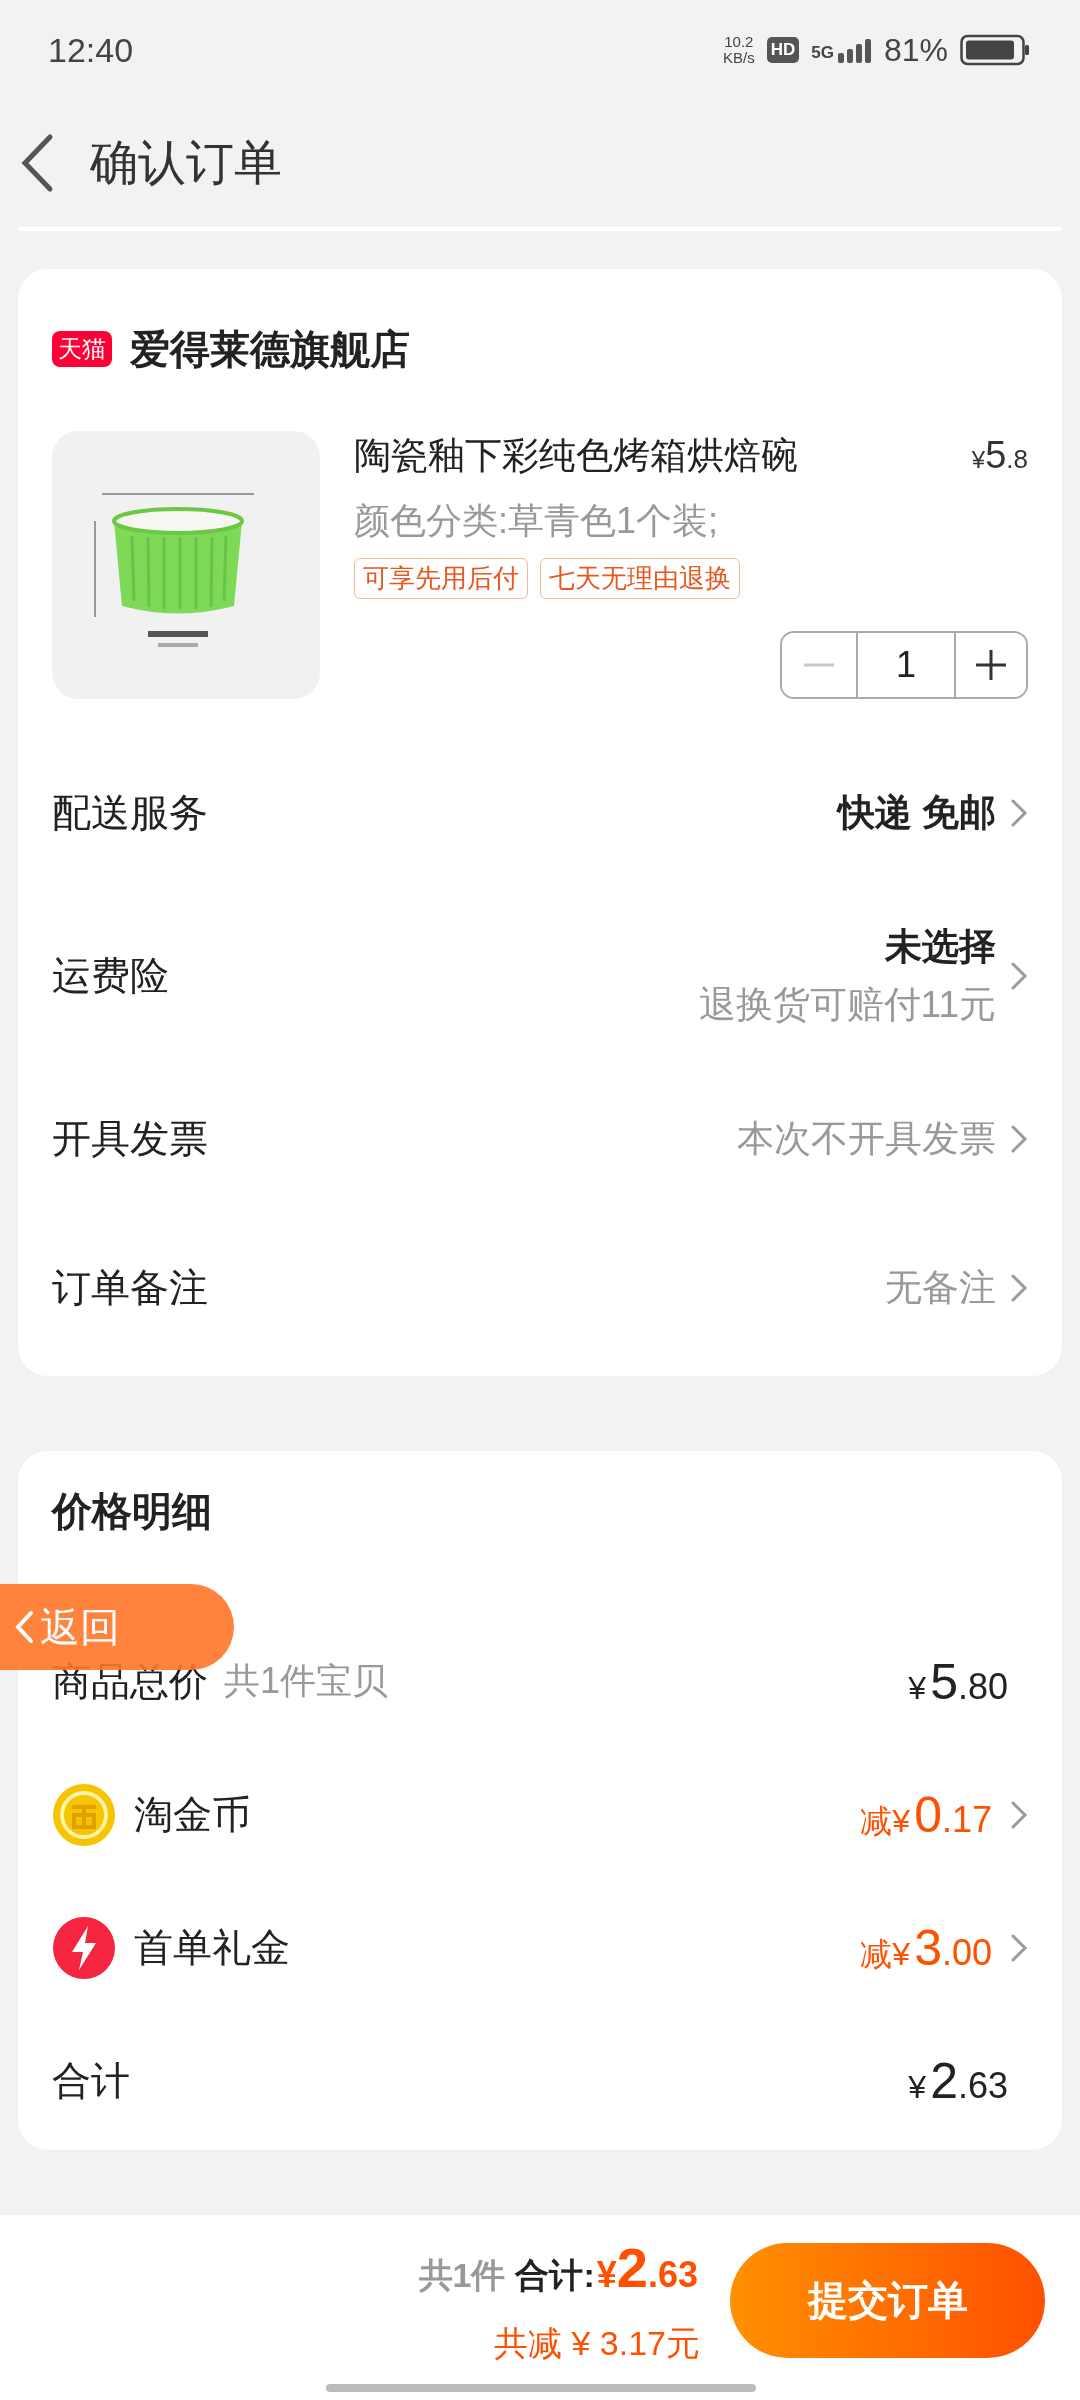 The width and height of the screenshot is (1080, 2400). I want to click on store-badge: 天猫, so click(82, 349).